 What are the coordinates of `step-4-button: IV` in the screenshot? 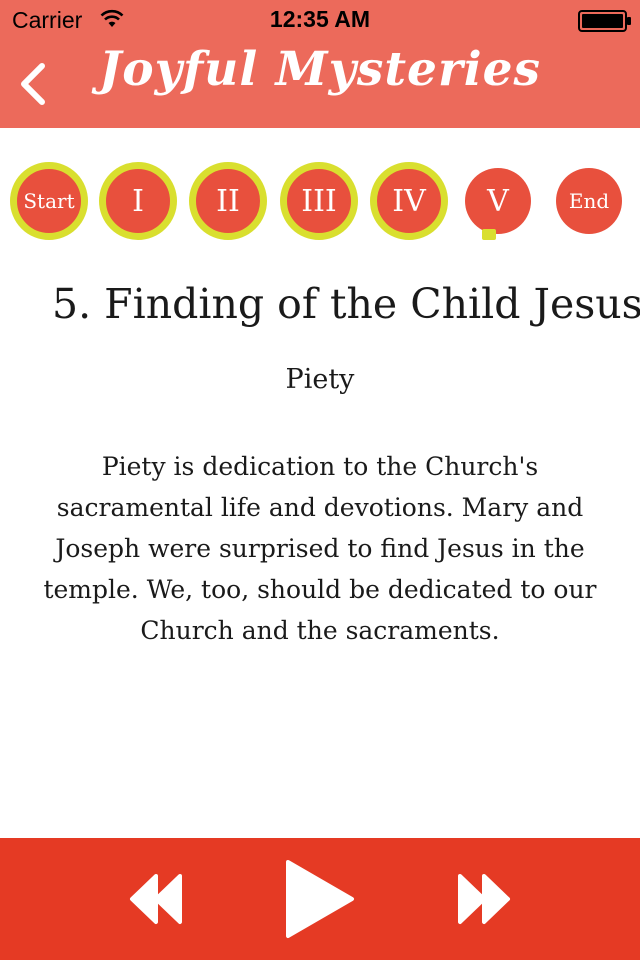 It's located at (409, 201).